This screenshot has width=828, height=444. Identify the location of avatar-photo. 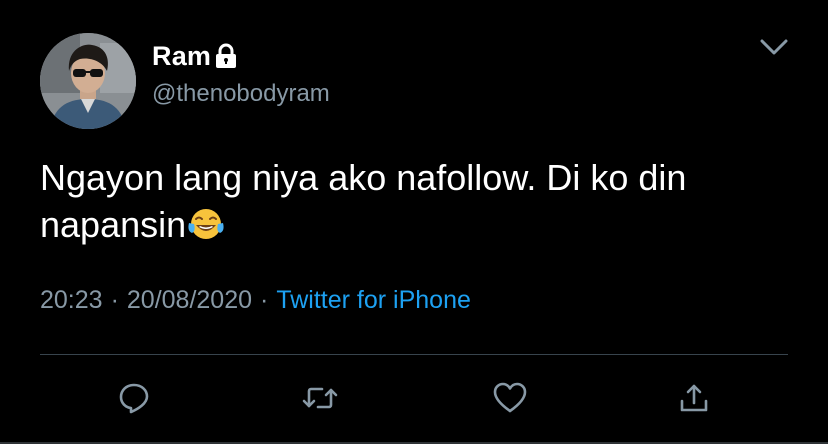
(88, 81).